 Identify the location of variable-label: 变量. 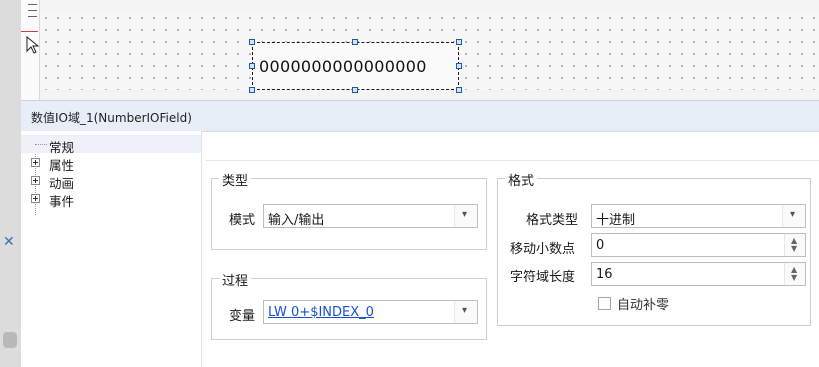
(242, 316).